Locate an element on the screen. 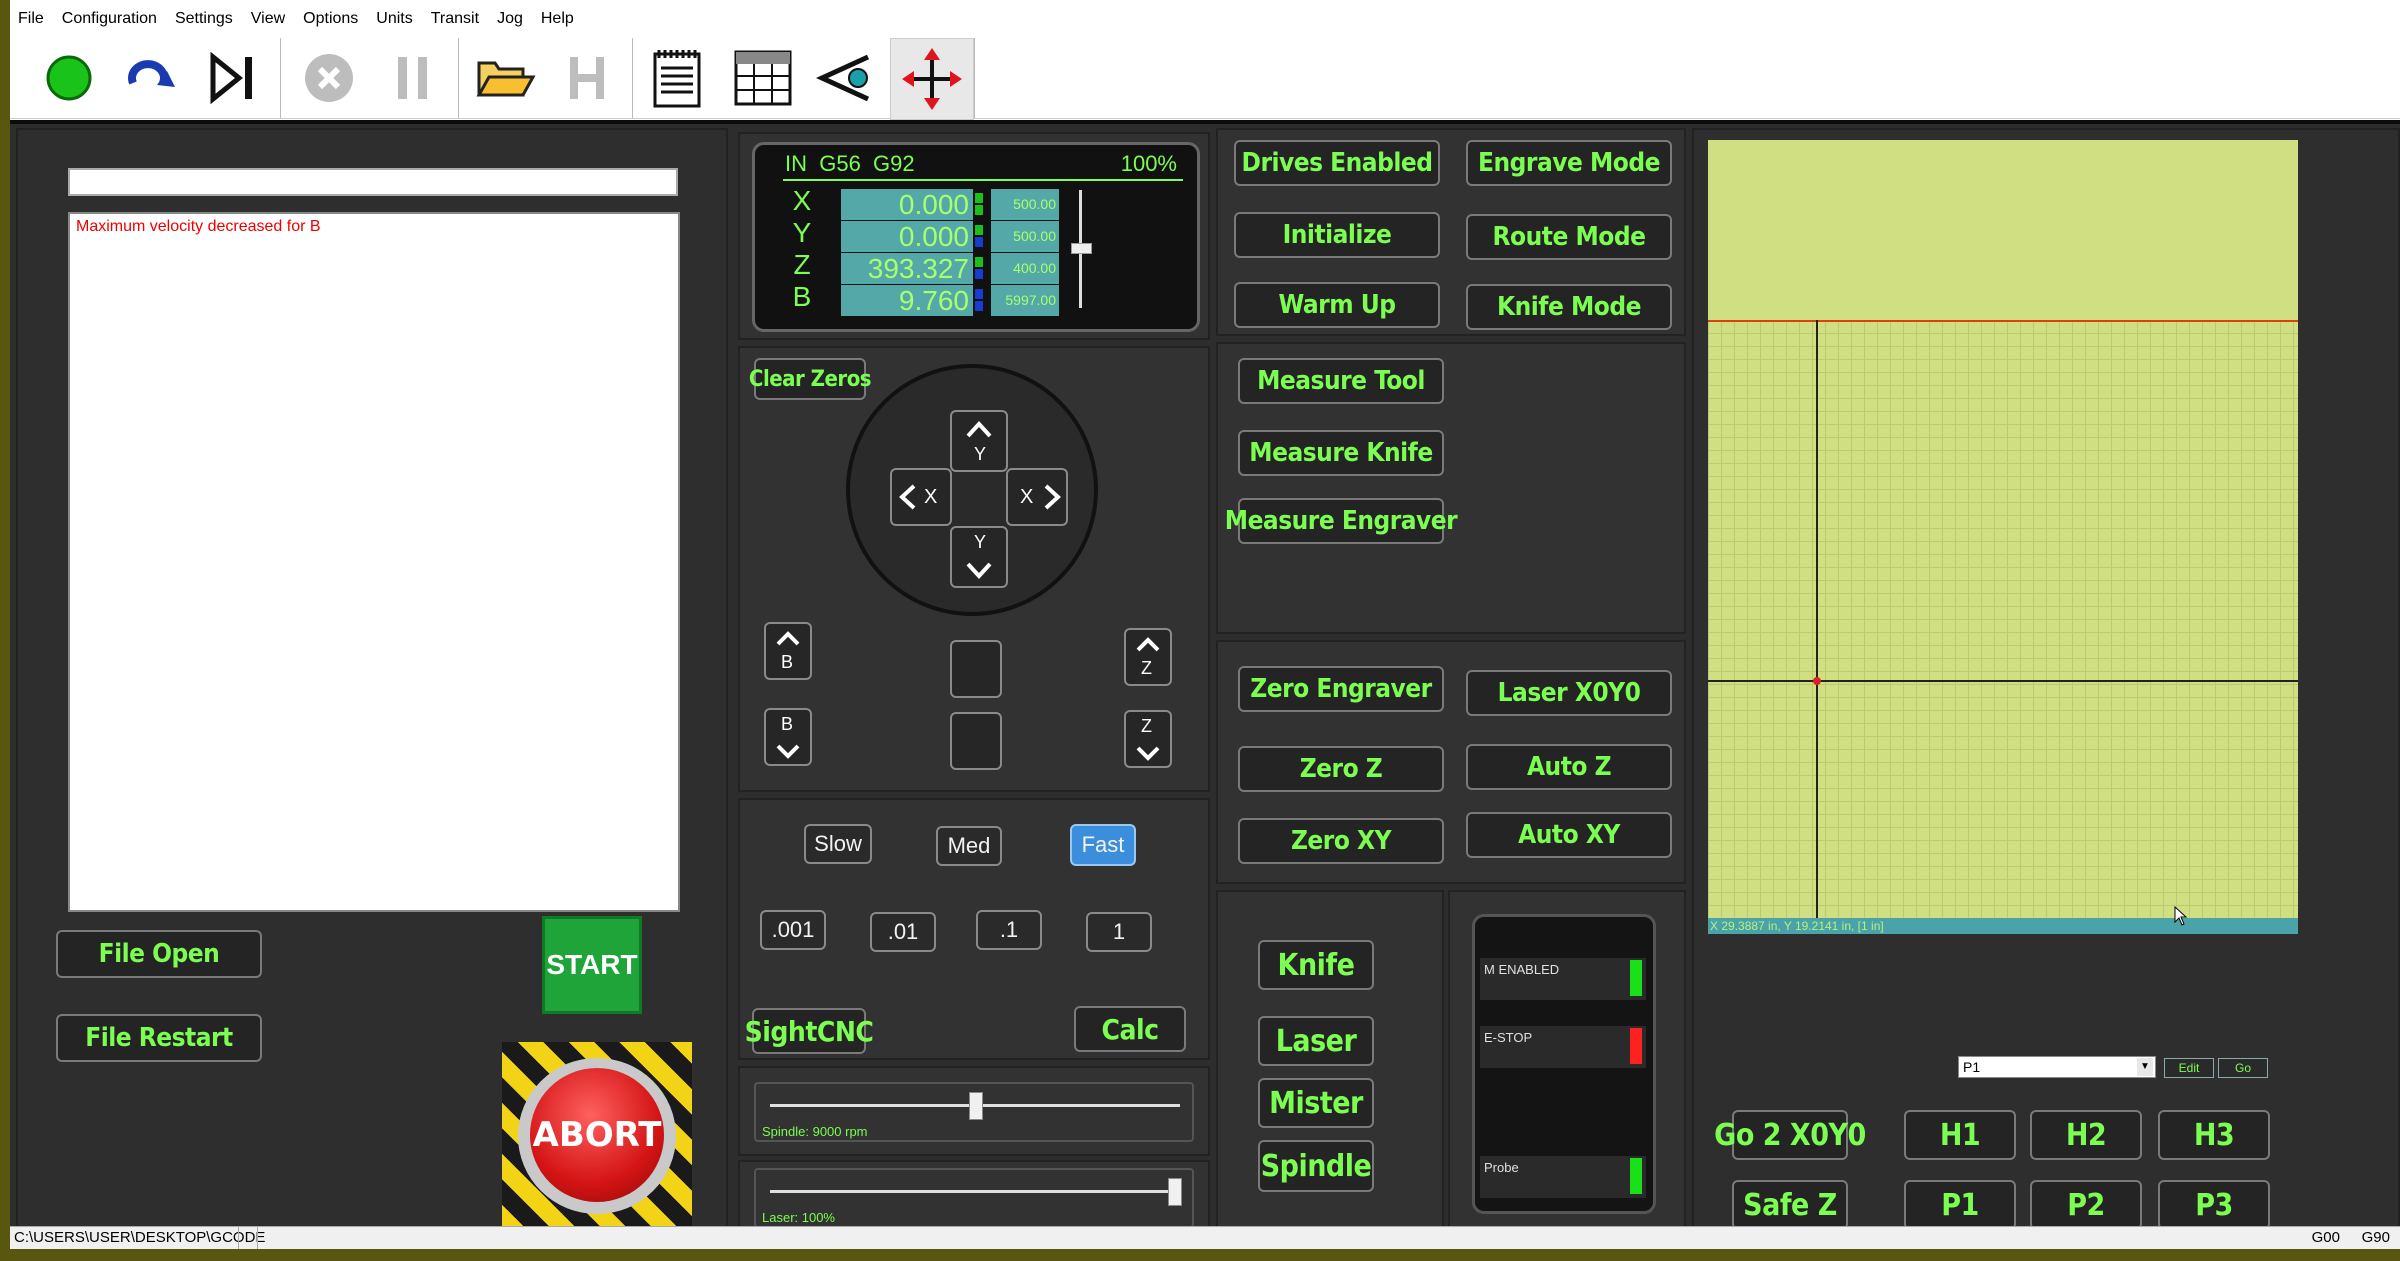 The width and height of the screenshot is (2400, 1261). menu-file: File is located at coordinates (31, 19).